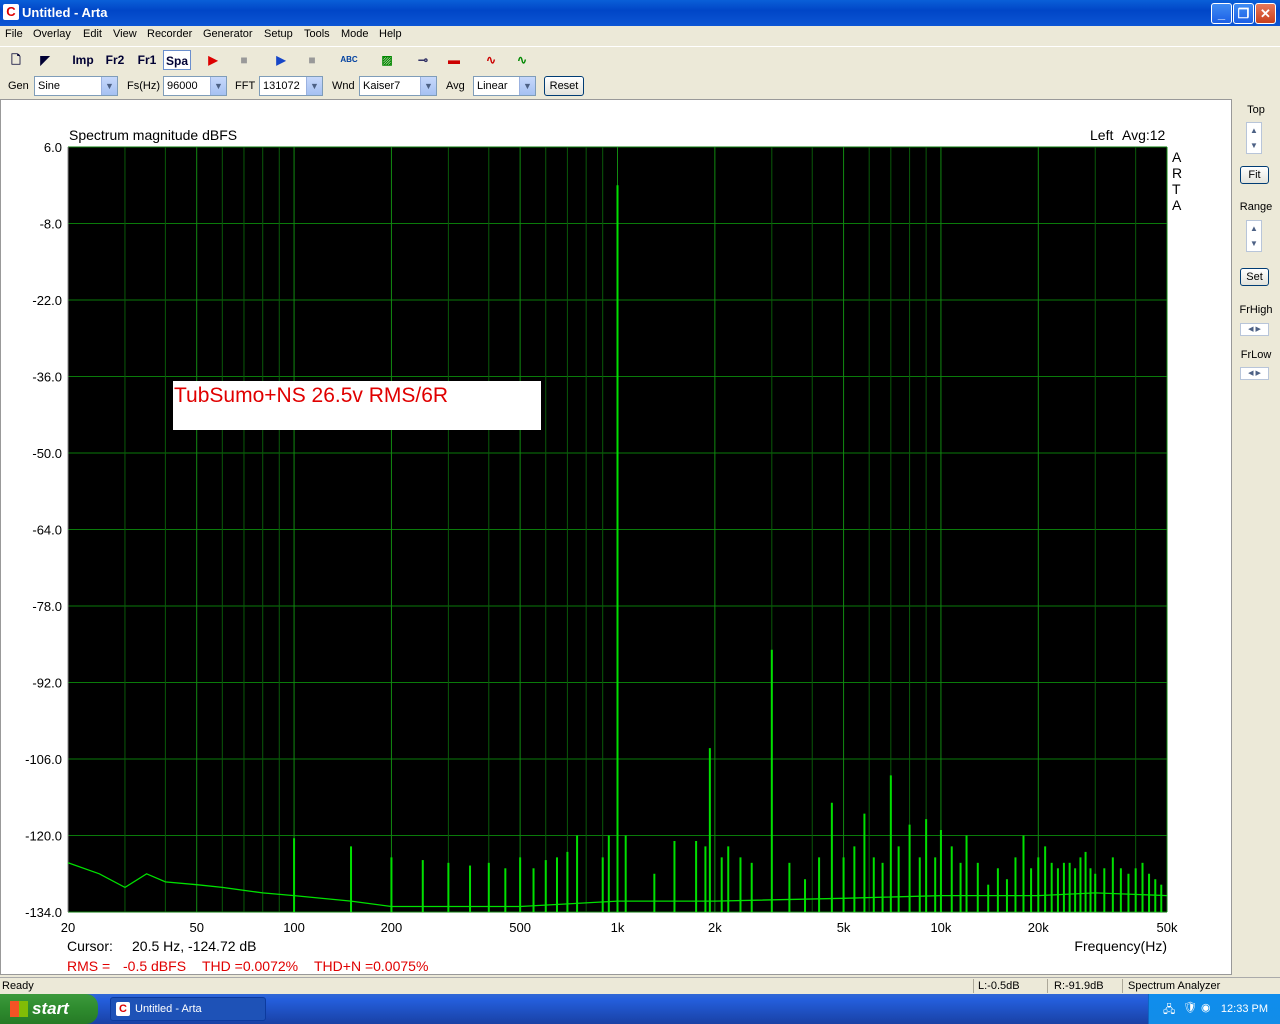 This screenshot has height=1024, width=1280. I want to click on y-tick-label: -22.0, so click(47, 300).